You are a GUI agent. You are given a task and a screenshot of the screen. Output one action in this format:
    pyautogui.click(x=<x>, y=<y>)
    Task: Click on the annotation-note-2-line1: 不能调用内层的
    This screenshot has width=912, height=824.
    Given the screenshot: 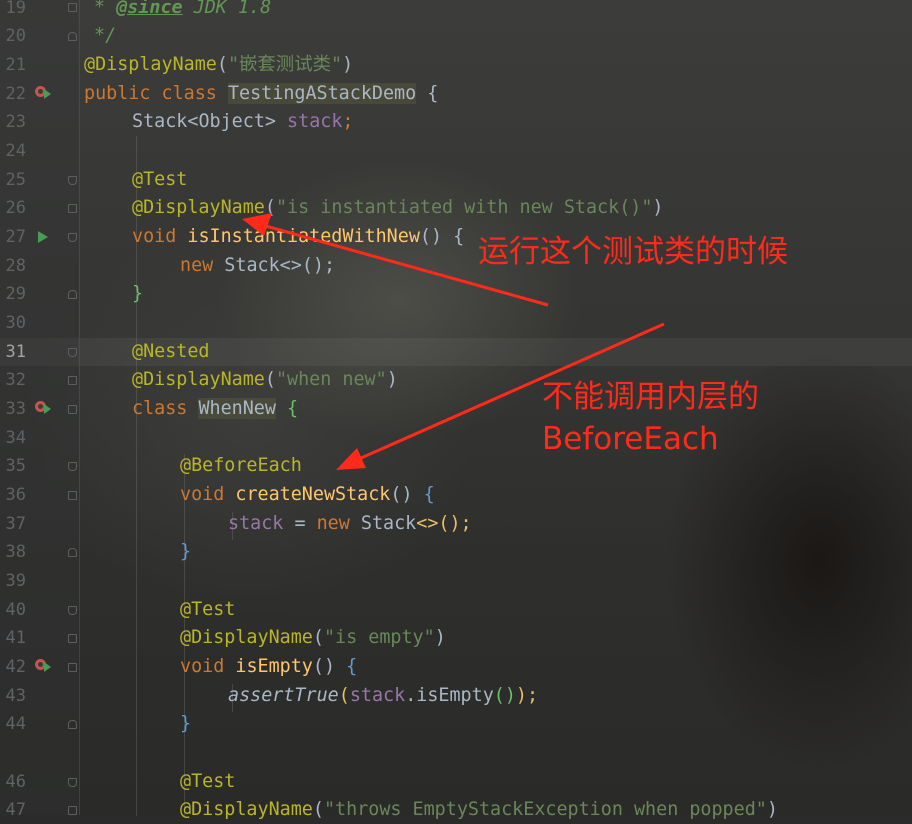 What is the action you would take?
    pyautogui.click(x=650, y=397)
    